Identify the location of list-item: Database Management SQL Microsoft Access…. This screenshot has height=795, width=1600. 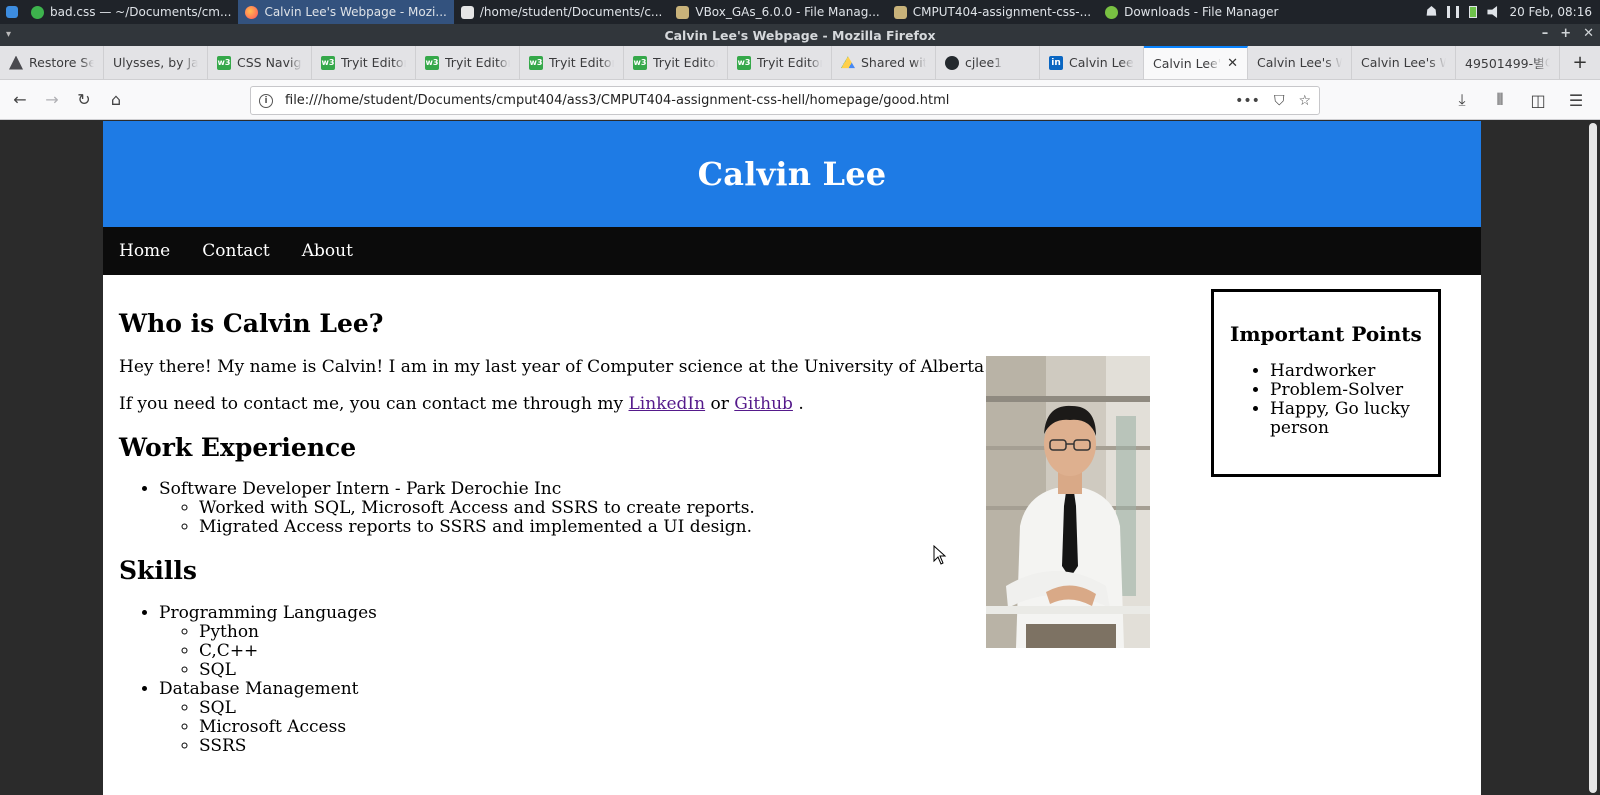
(268, 718).